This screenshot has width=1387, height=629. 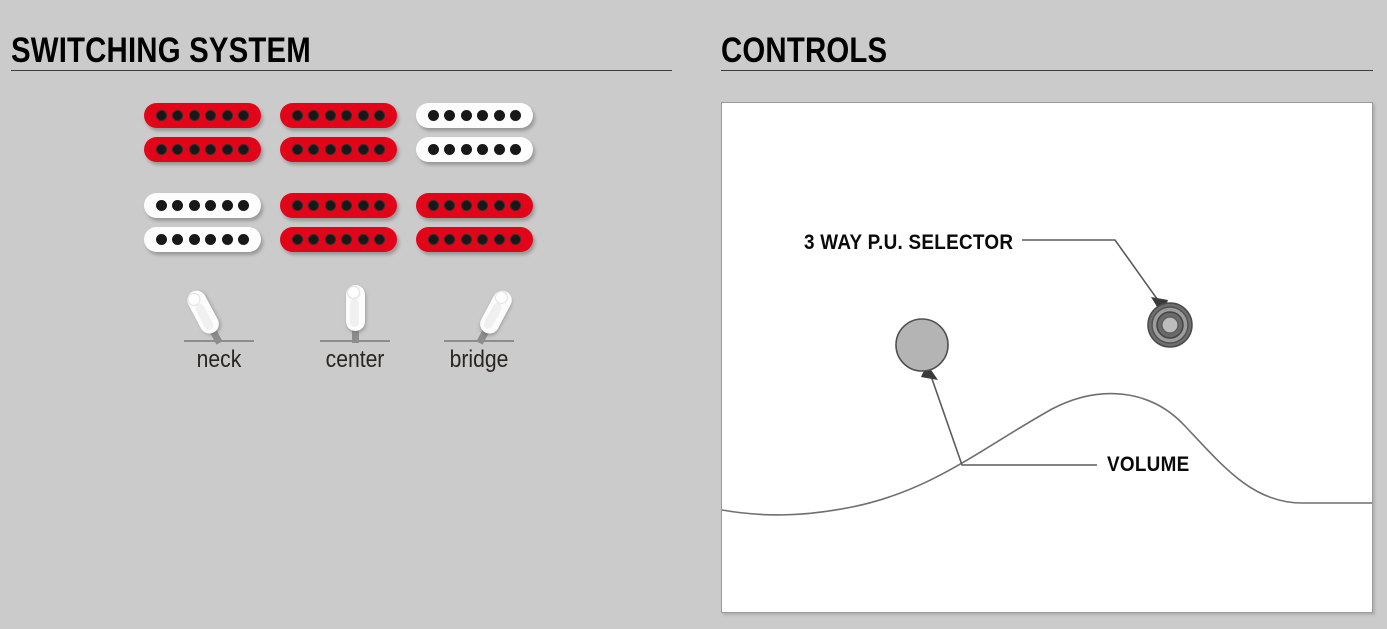 I want to click on guitar-body-contour, so click(x=1047, y=454).